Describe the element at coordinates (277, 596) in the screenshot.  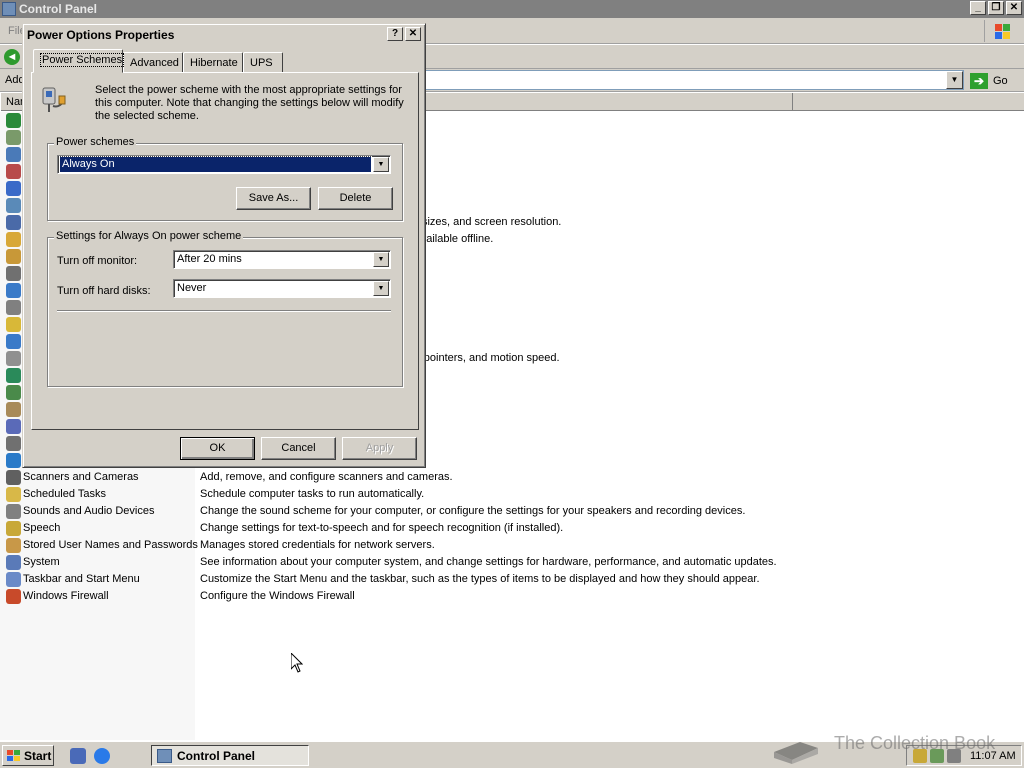
I see `item-description: Configure the Windows Firewall` at that location.